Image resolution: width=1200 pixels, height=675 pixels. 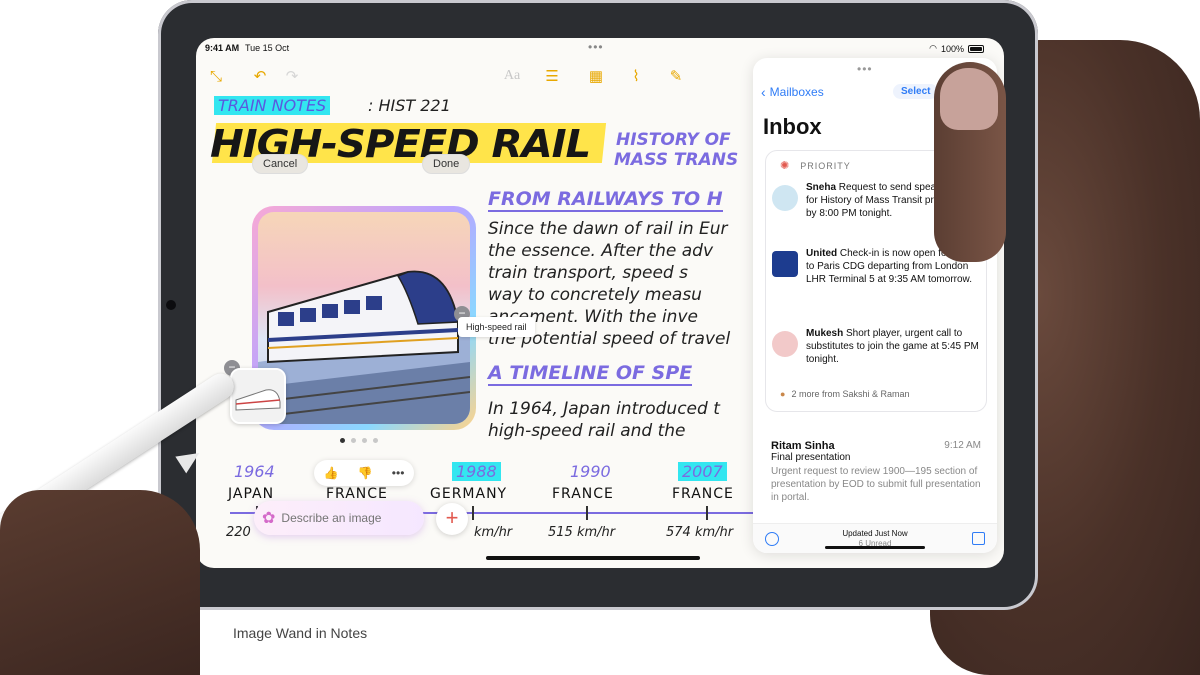 What do you see at coordinates (331, 473) in the screenshot?
I see `thumbs-up-icon: 👍` at bounding box center [331, 473].